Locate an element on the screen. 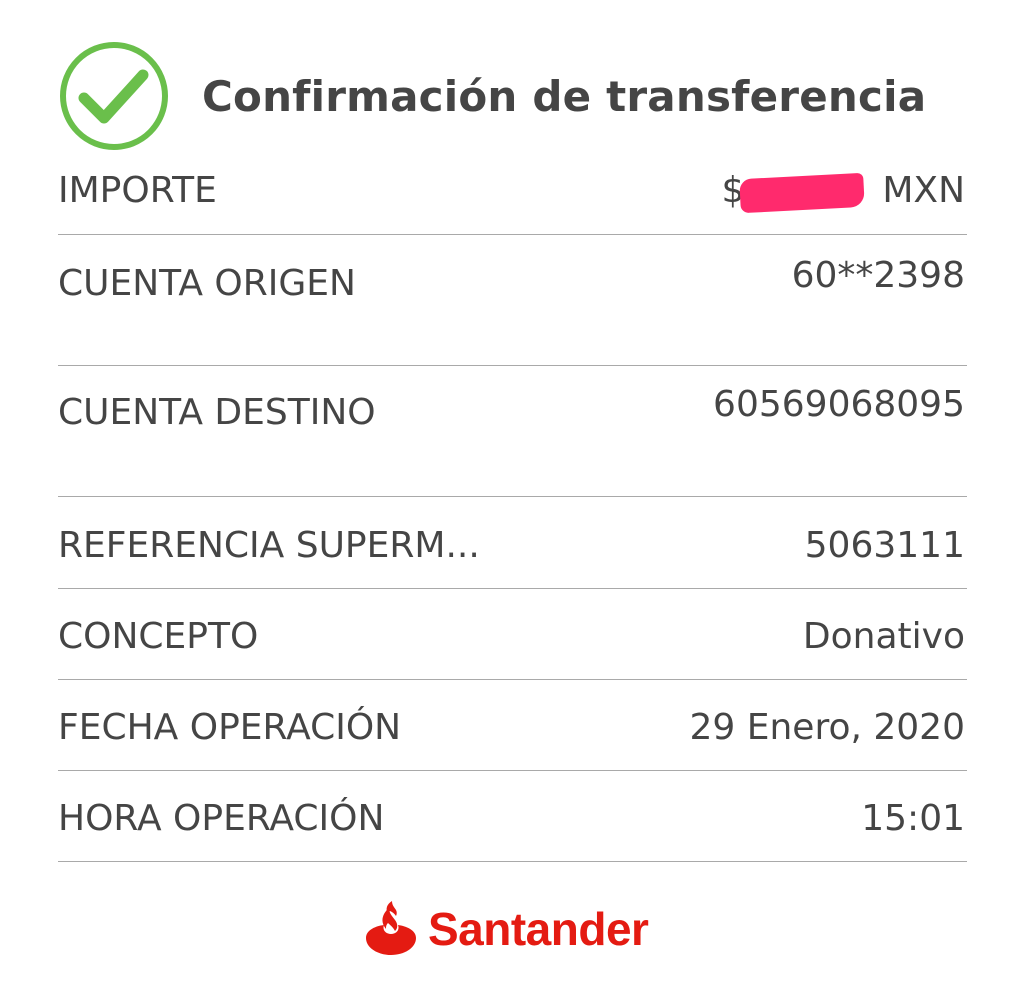 This screenshot has height=984, width=1024. flame-icon is located at coordinates (391, 928).